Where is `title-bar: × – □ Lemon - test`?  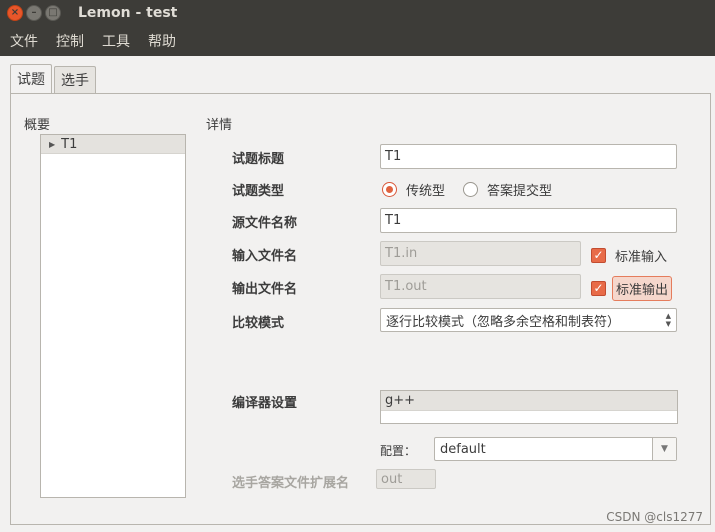
title-bar: × – □ Lemon - test is located at coordinates (357, 13).